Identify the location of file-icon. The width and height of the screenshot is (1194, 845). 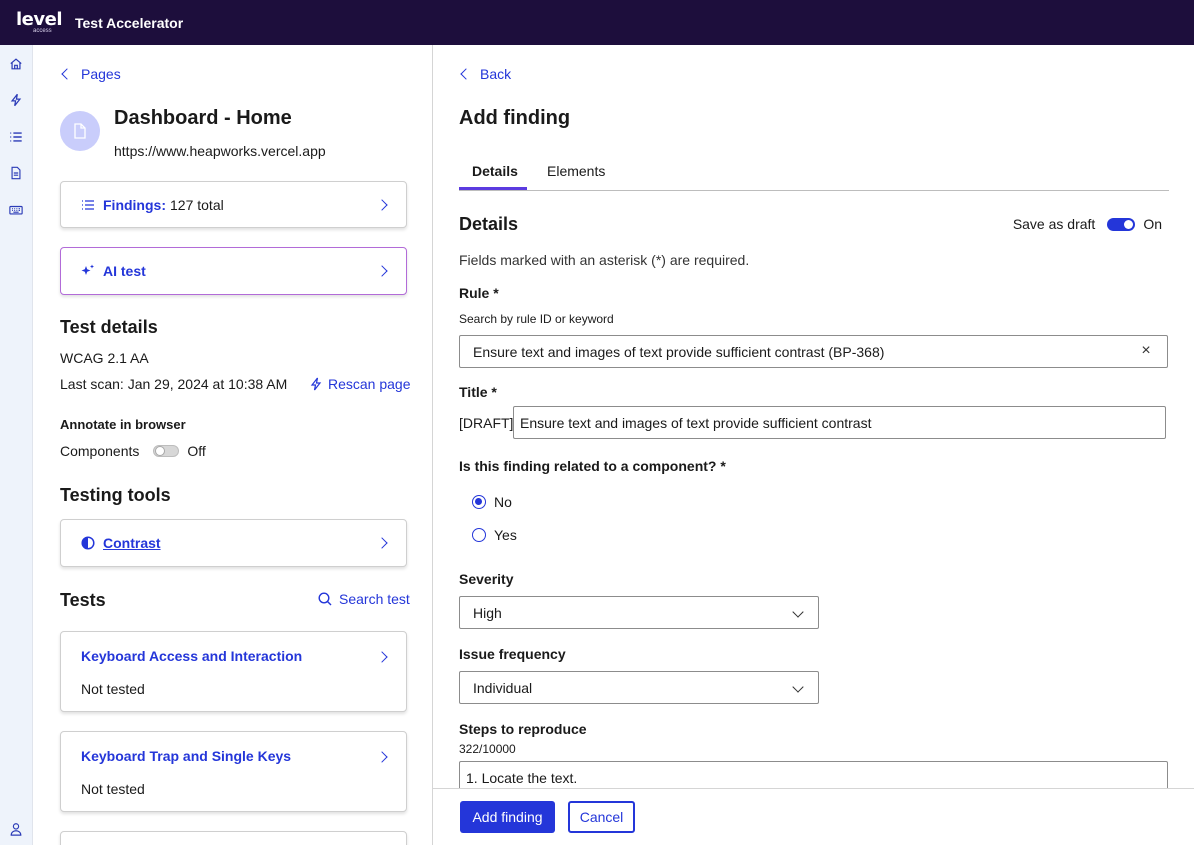
(80, 131).